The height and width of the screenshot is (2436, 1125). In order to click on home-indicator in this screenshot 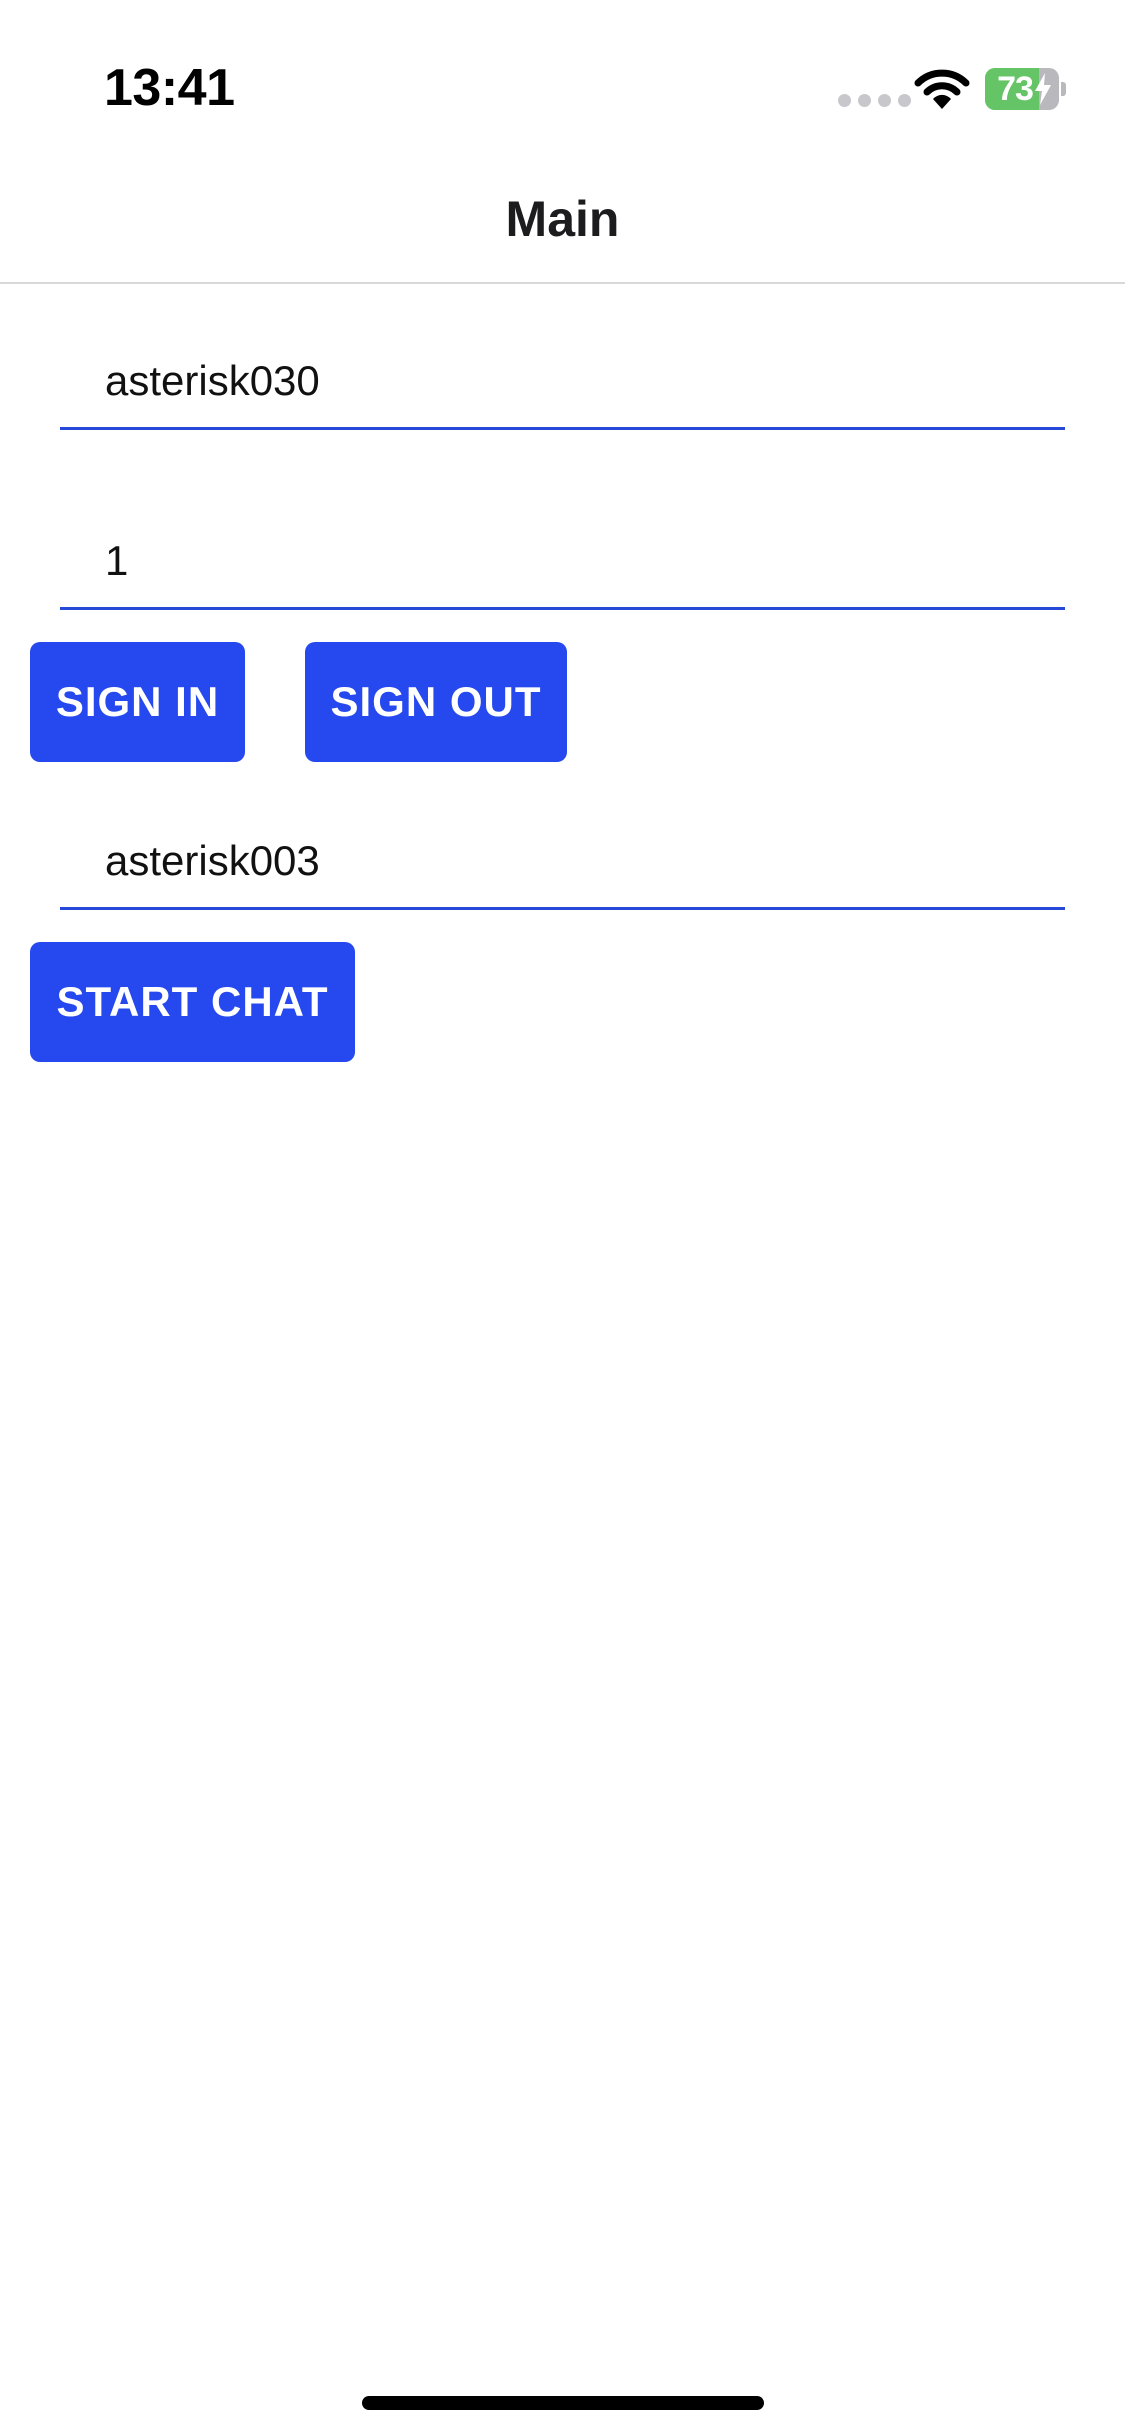, I will do `click(563, 2403)`.